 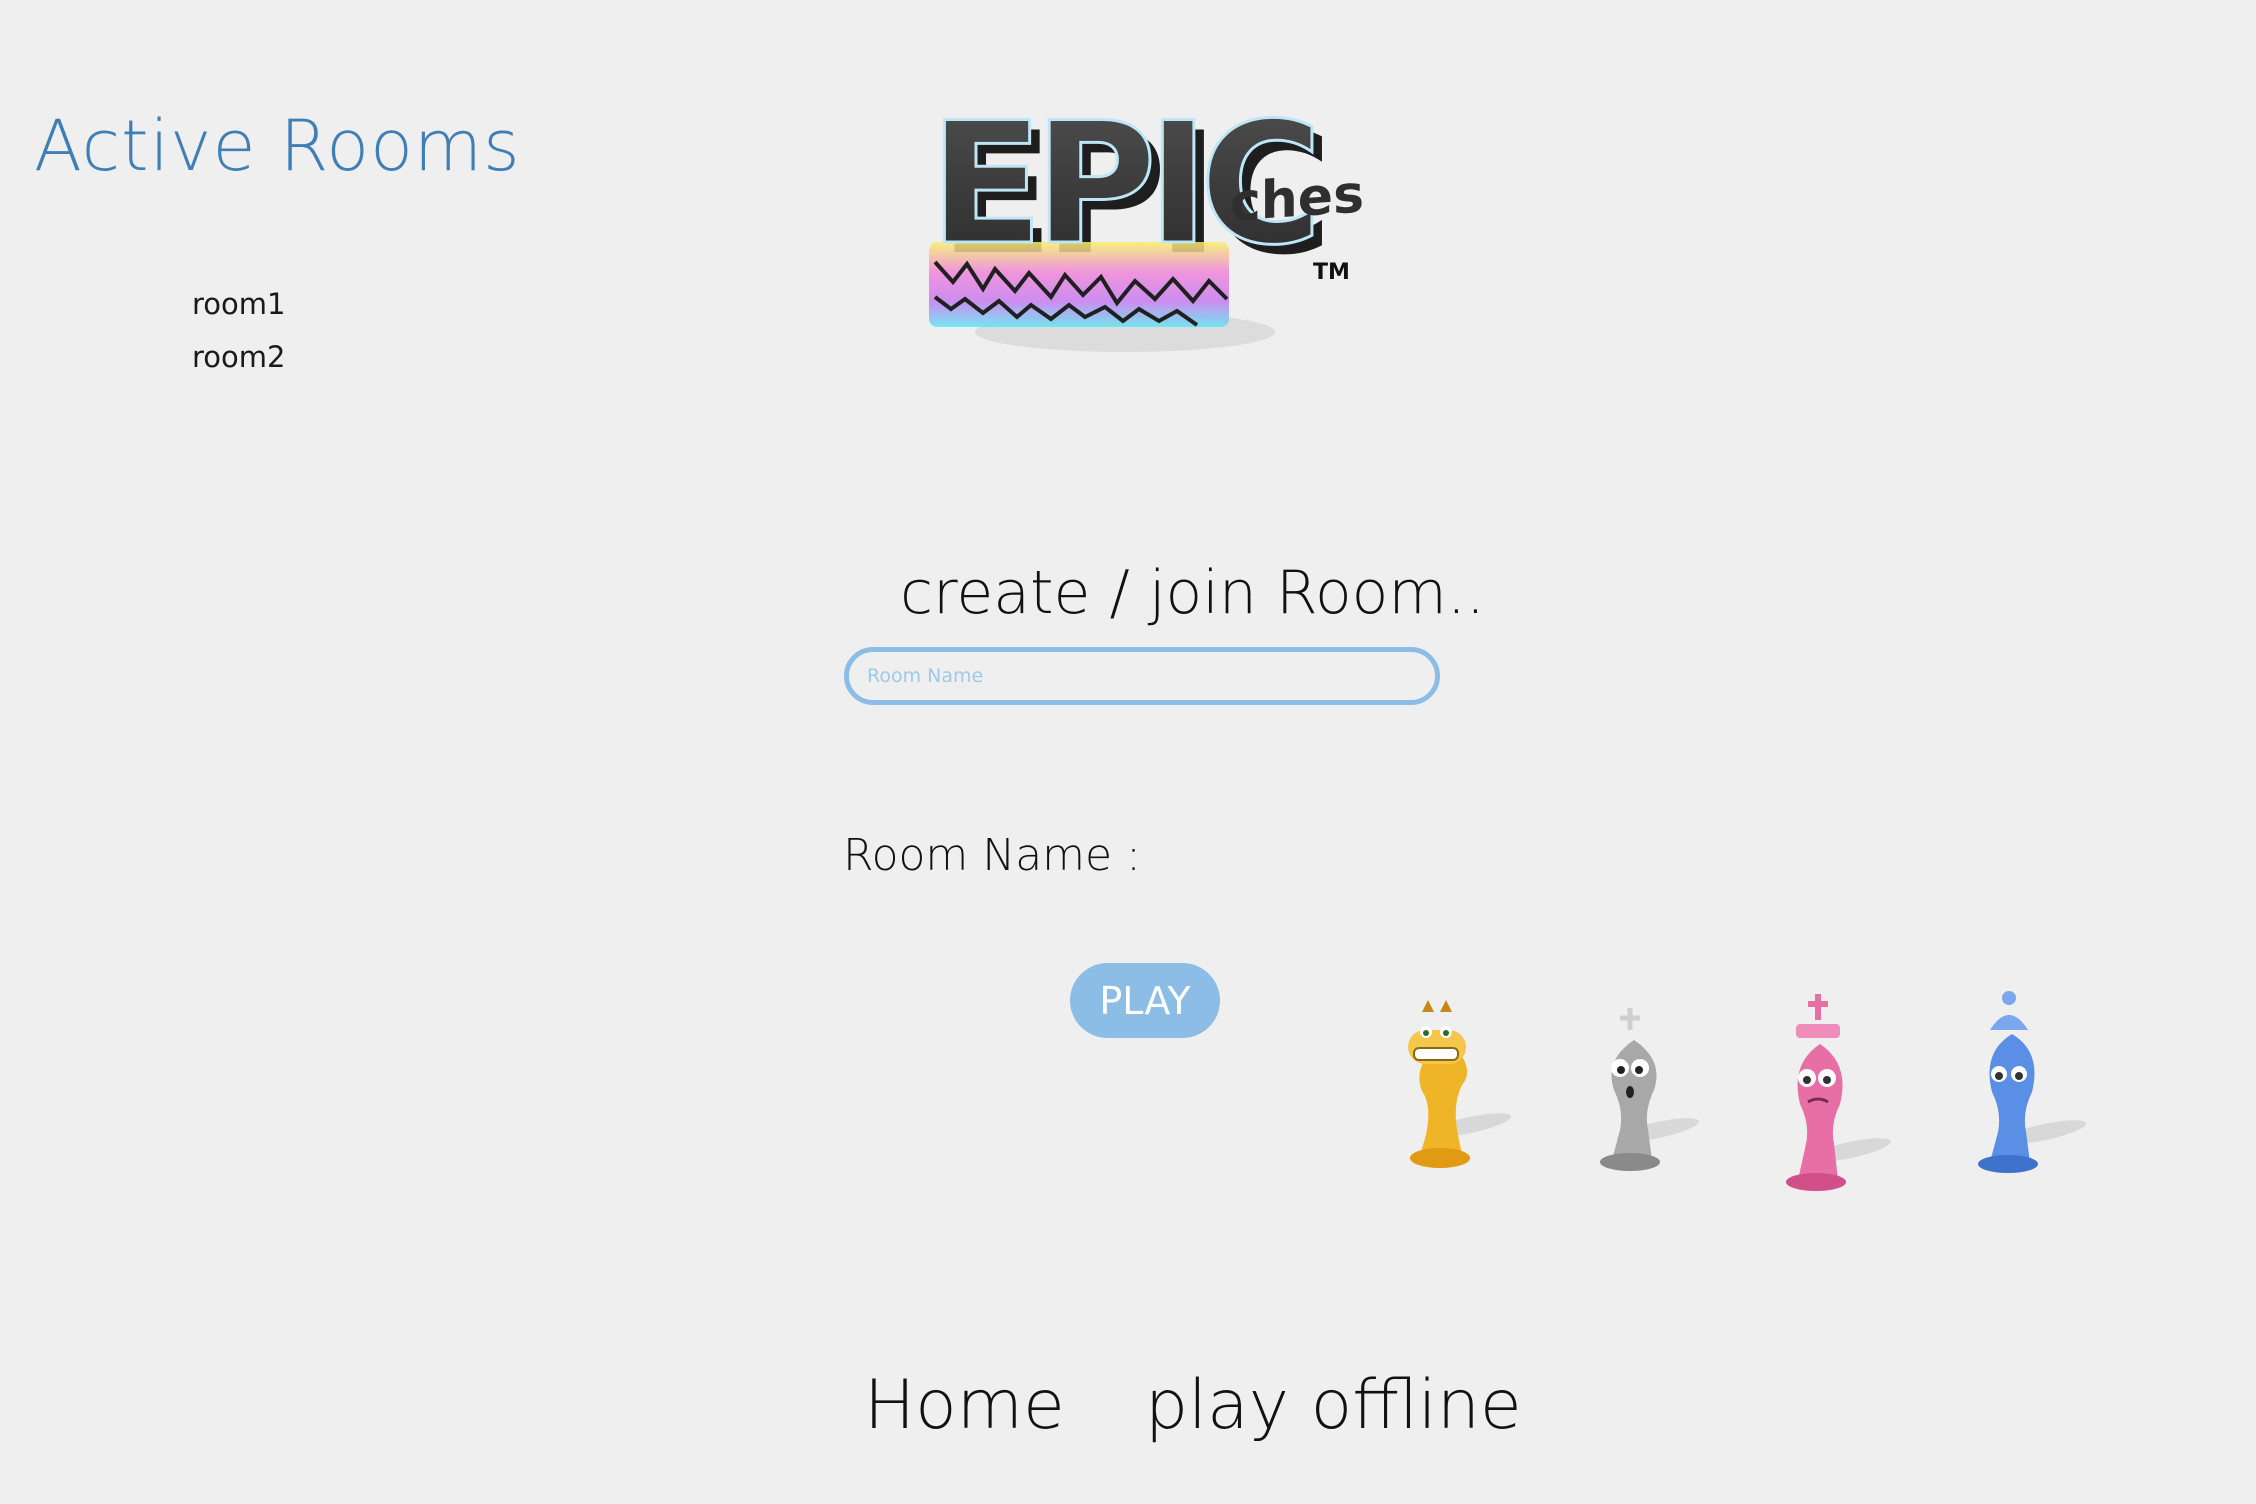 I want to click on epic-chess-logo: EPIC EPIC chess TM, so click(x=1146, y=222).